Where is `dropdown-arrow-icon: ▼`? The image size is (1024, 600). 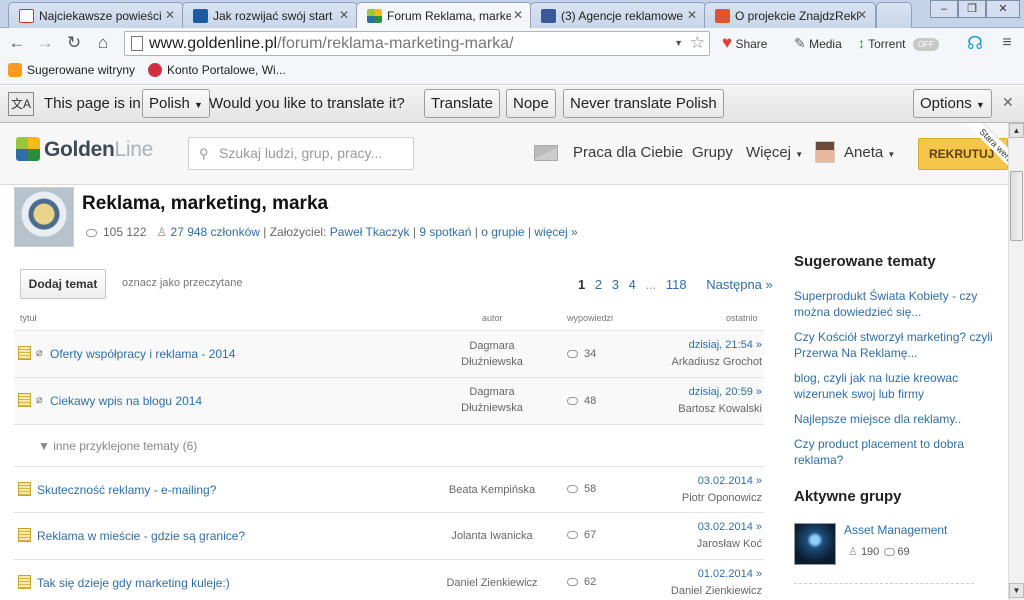 dropdown-arrow-icon: ▼ is located at coordinates (678, 43).